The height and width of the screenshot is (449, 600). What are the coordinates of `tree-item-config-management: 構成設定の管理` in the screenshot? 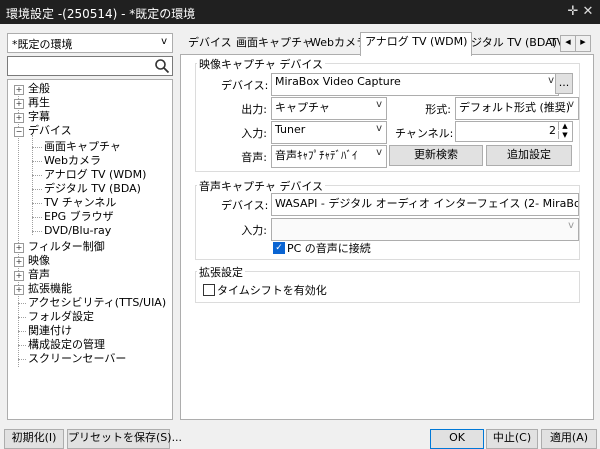 It's located at (66, 345).